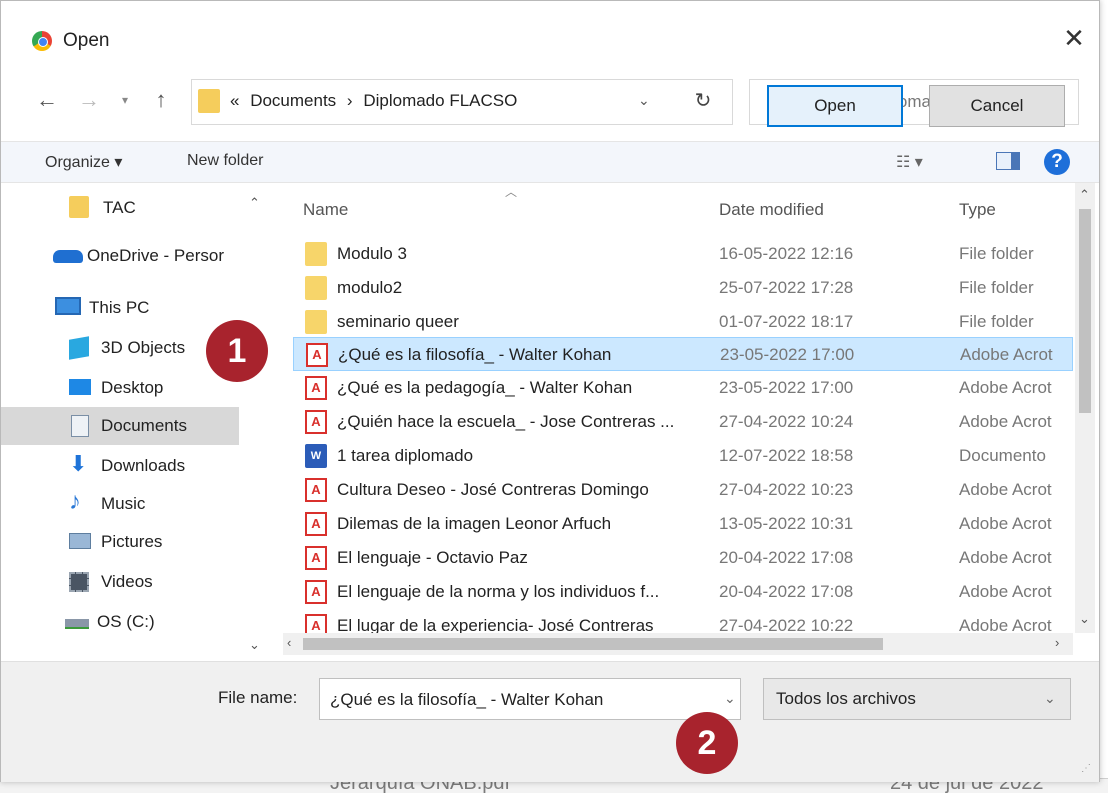  Describe the element at coordinates (120, 542) in the screenshot. I see `sidebar-item-pictures: Pictures` at that location.